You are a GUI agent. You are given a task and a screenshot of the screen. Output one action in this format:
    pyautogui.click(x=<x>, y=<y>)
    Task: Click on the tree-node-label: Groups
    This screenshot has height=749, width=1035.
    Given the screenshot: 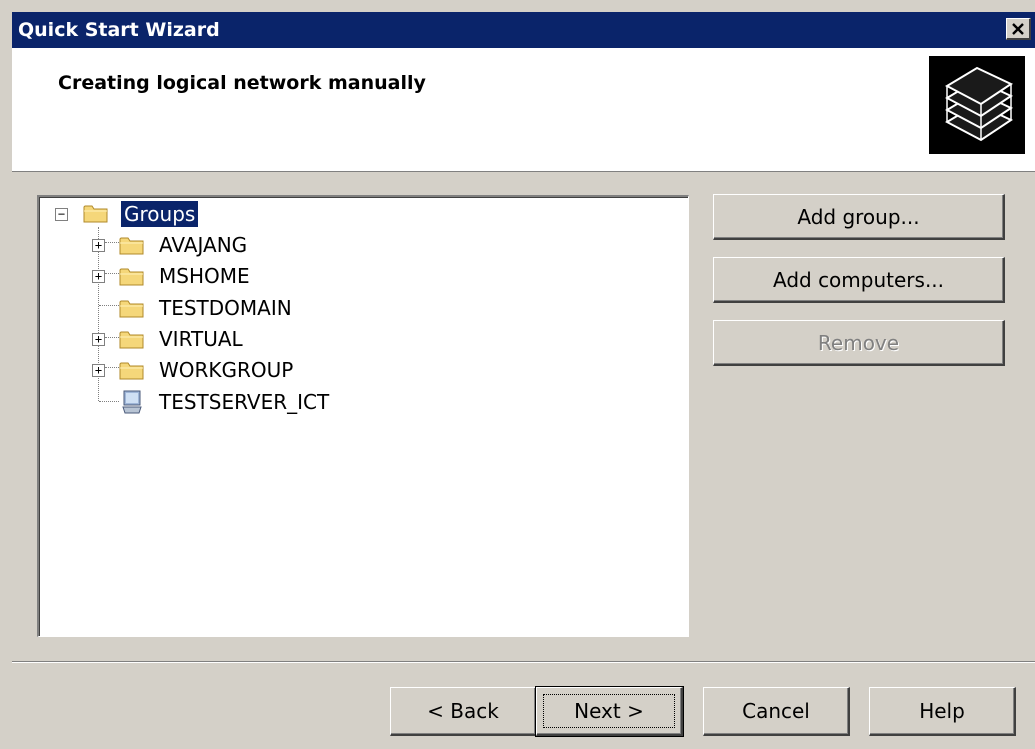 What is the action you would take?
    pyautogui.click(x=160, y=214)
    